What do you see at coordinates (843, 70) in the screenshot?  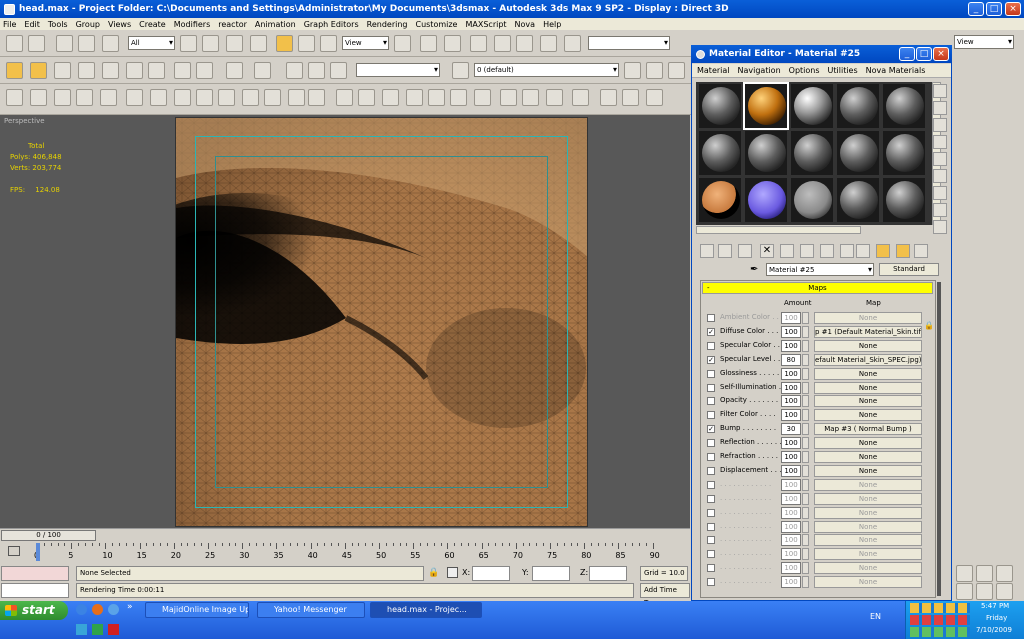 I see `me-menu-item: Utilities` at bounding box center [843, 70].